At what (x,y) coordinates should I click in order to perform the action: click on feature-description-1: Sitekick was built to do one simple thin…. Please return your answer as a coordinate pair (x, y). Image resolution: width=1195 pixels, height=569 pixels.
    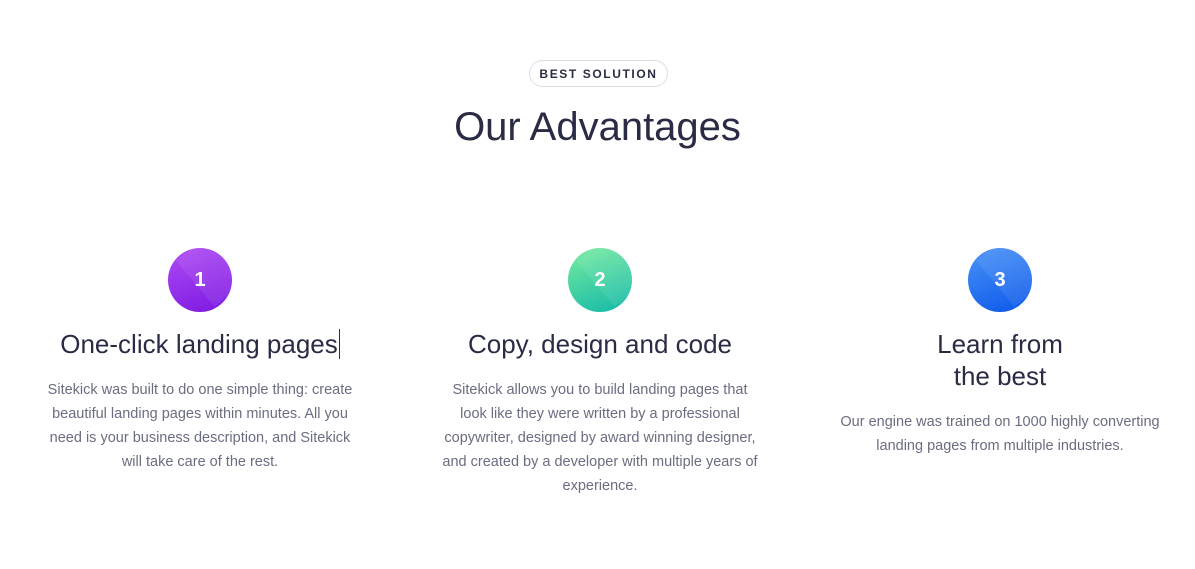
    Looking at the image, I should click on (200, 426).